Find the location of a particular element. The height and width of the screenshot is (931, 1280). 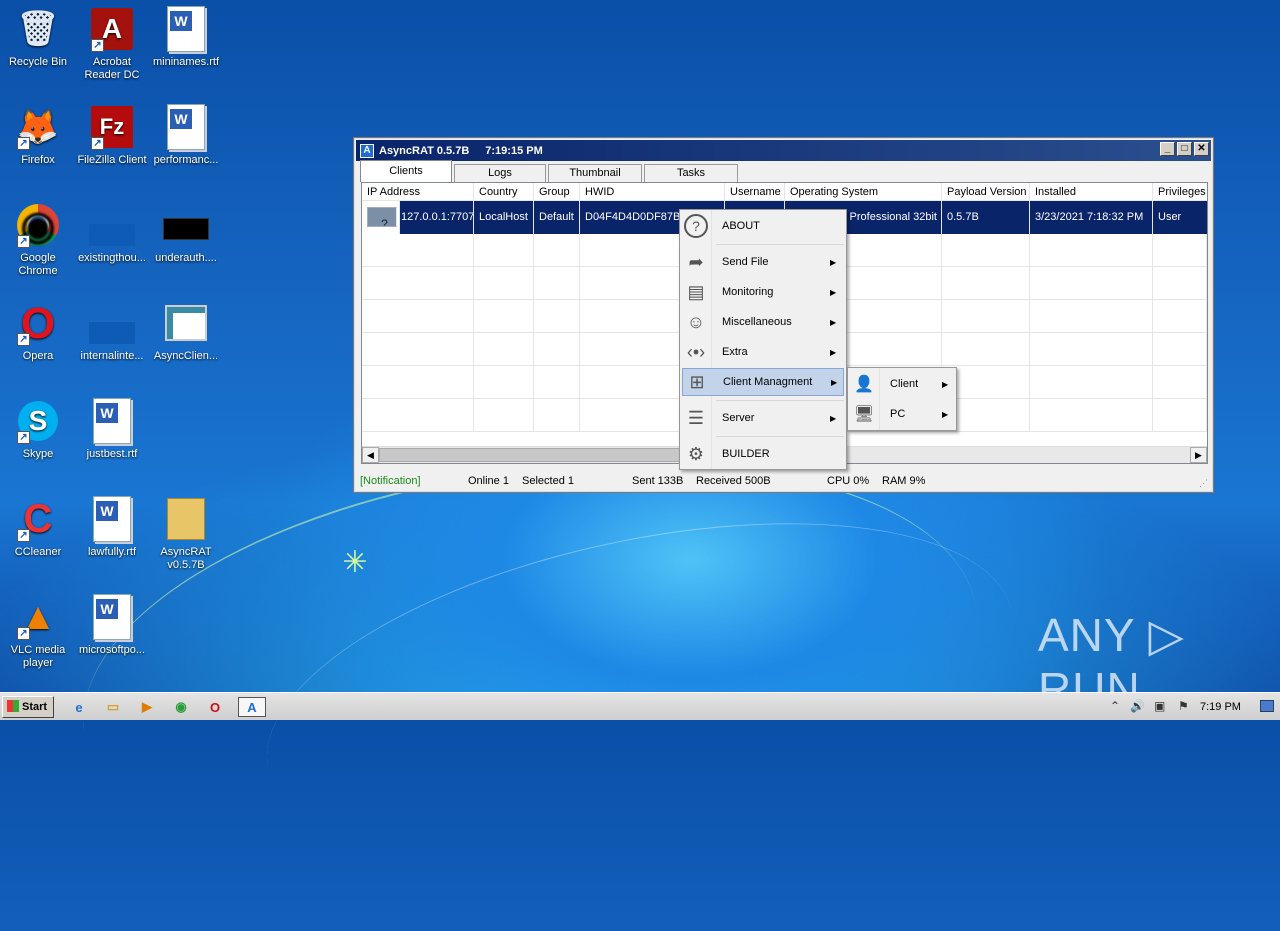

cell-ip: 127.0.0.1:7707 is located at coordinates (437, 217).